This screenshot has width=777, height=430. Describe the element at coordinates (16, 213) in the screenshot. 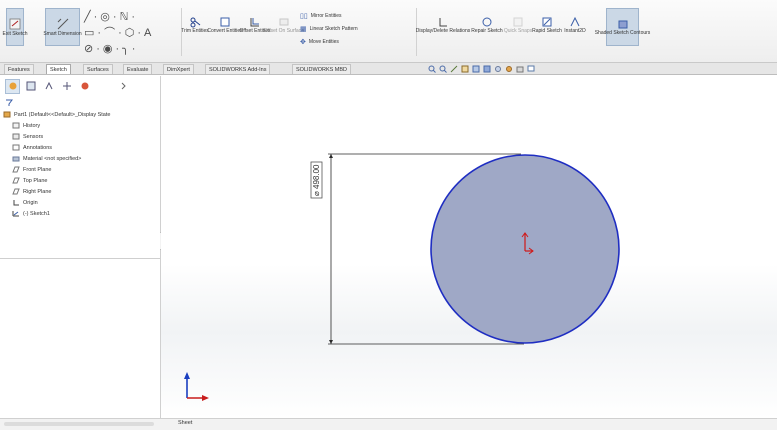

I see `sketch-icon` at that location.